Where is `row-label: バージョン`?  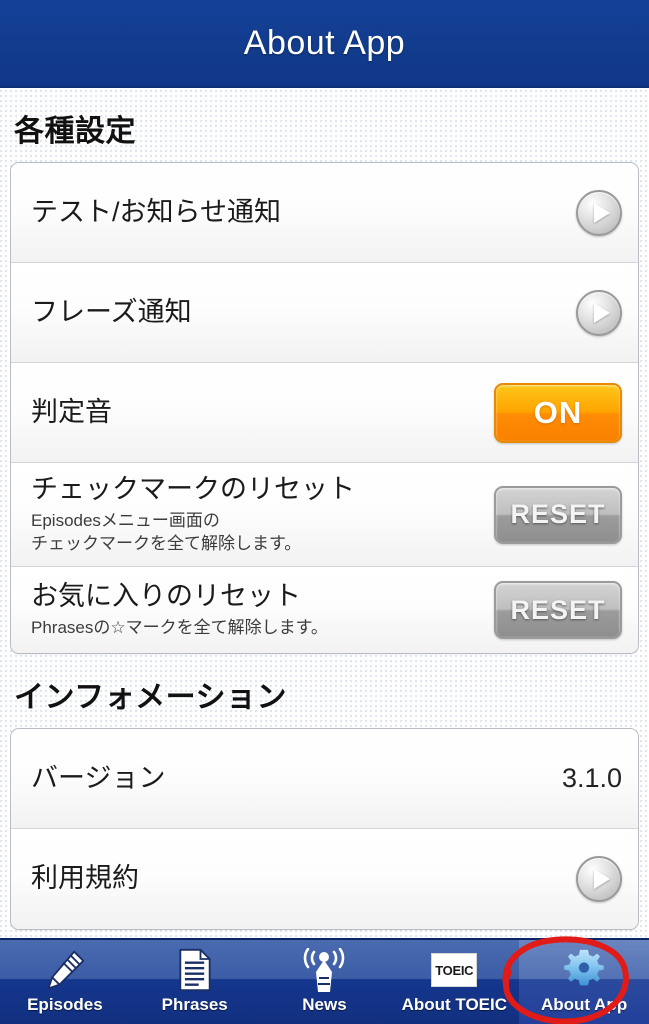
row-label: バージョン is located at coordinates (98, 777).